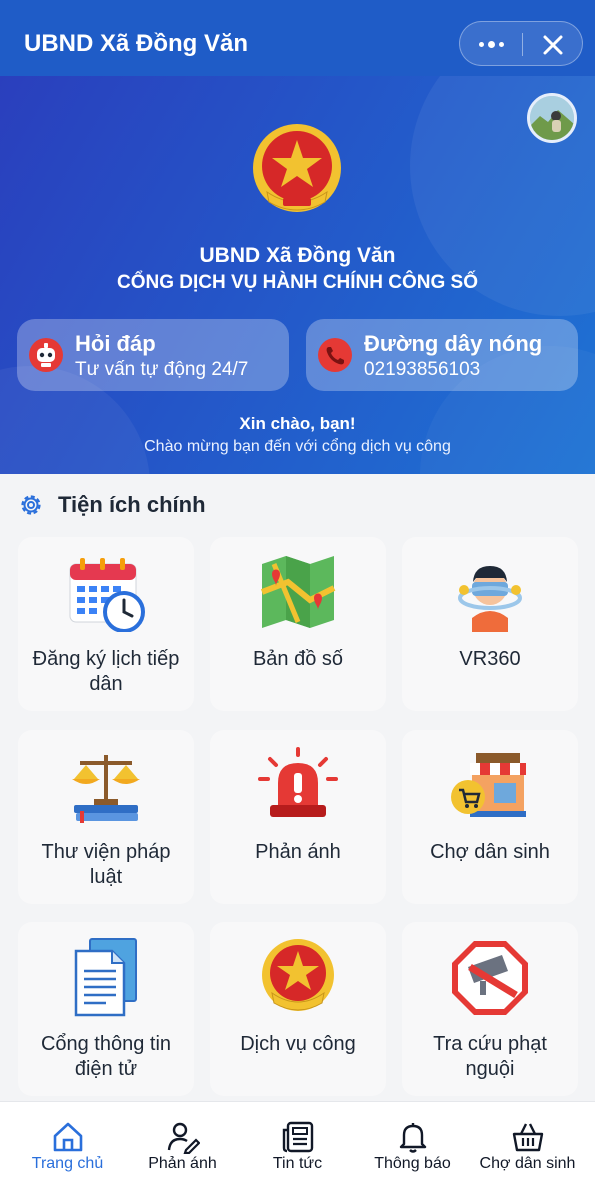 This screenshot has height=1200, width=595. I want to click on market-shop-icon, so click(490, 785).